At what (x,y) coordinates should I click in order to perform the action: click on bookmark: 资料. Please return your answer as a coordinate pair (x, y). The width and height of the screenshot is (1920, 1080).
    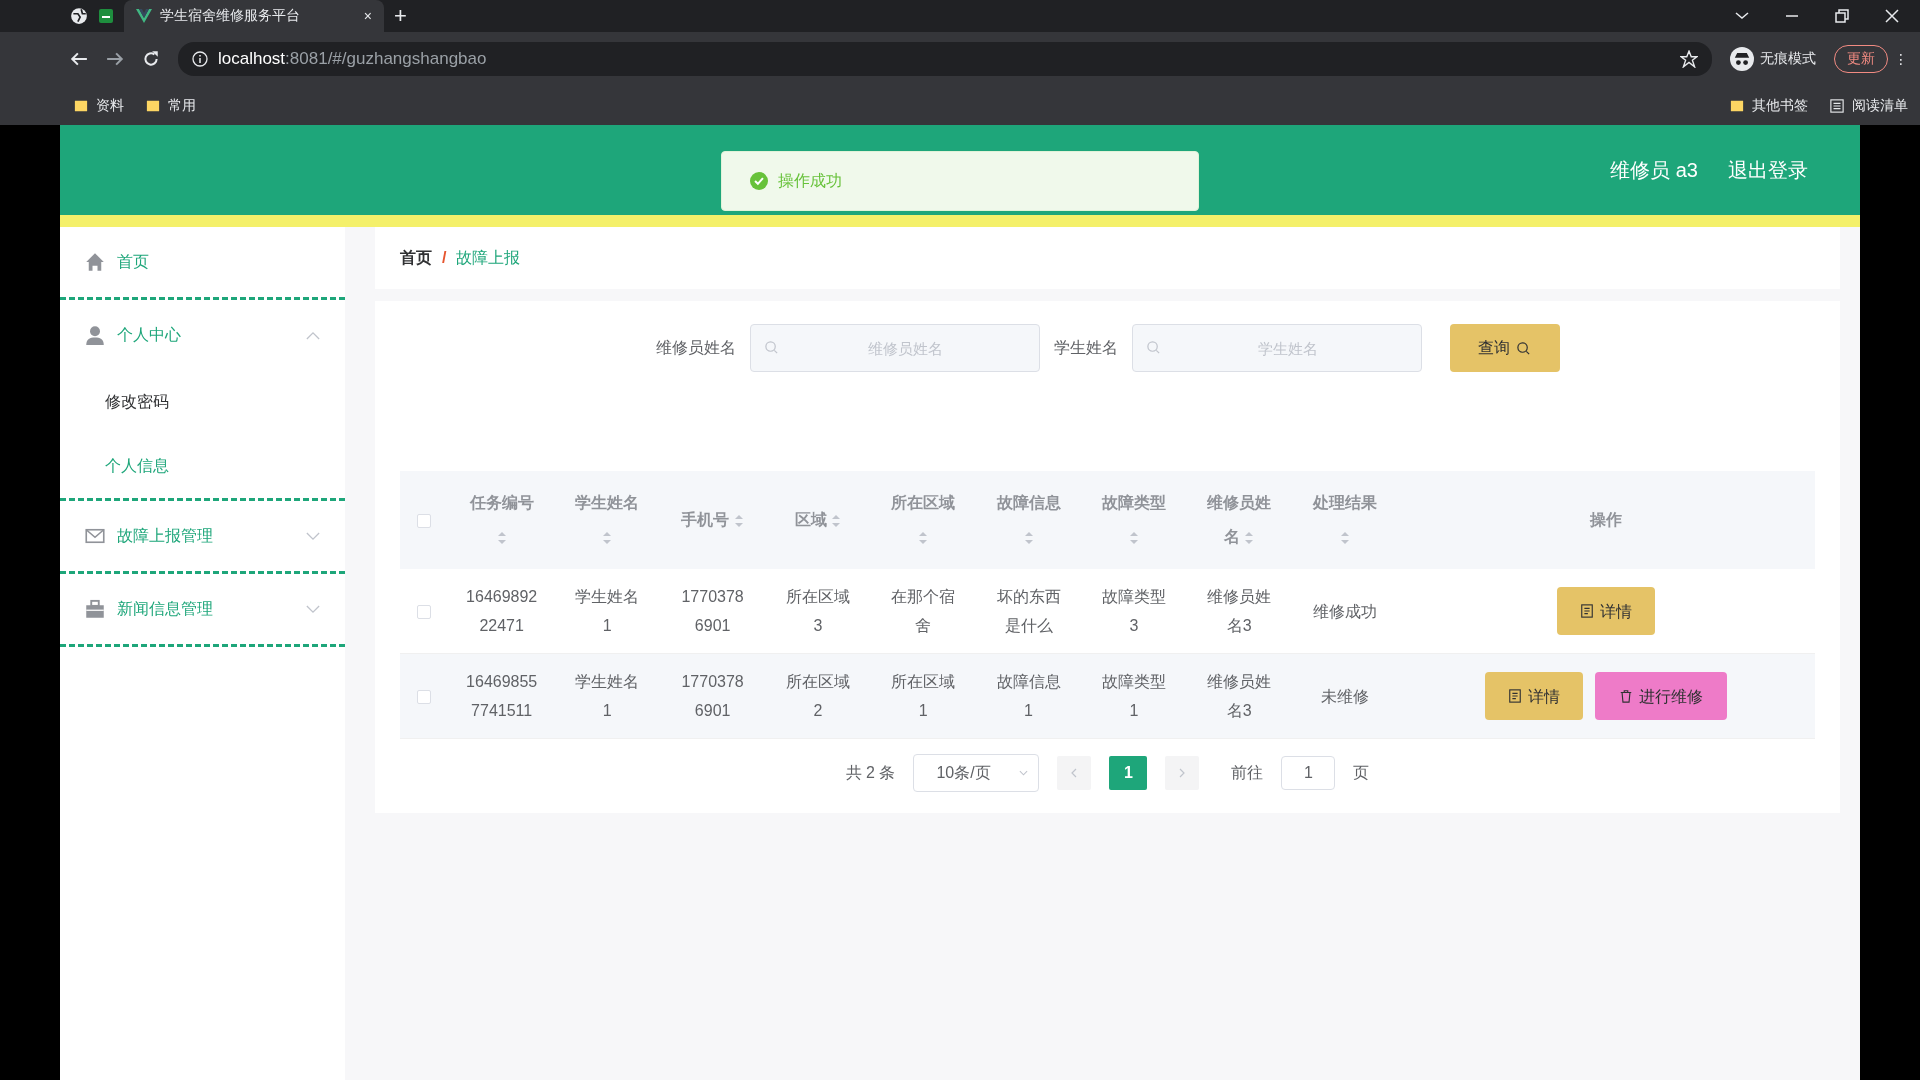
    Looking at the image, I should click on (99, 105).